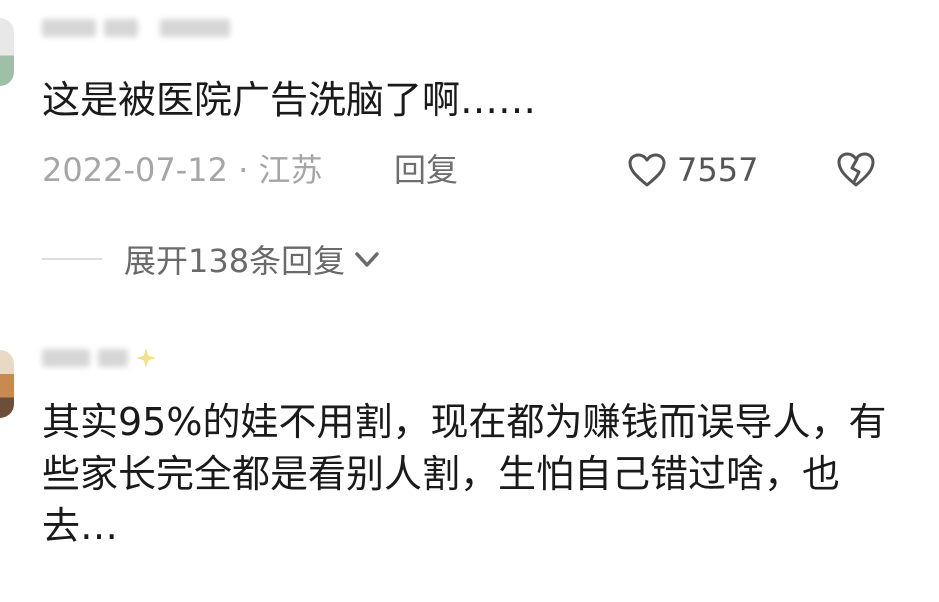  Describe the element at coordinates (182, 170) in the screenshot. I see `comment-date-location: 2022-07-12 · 江苏` at that location.